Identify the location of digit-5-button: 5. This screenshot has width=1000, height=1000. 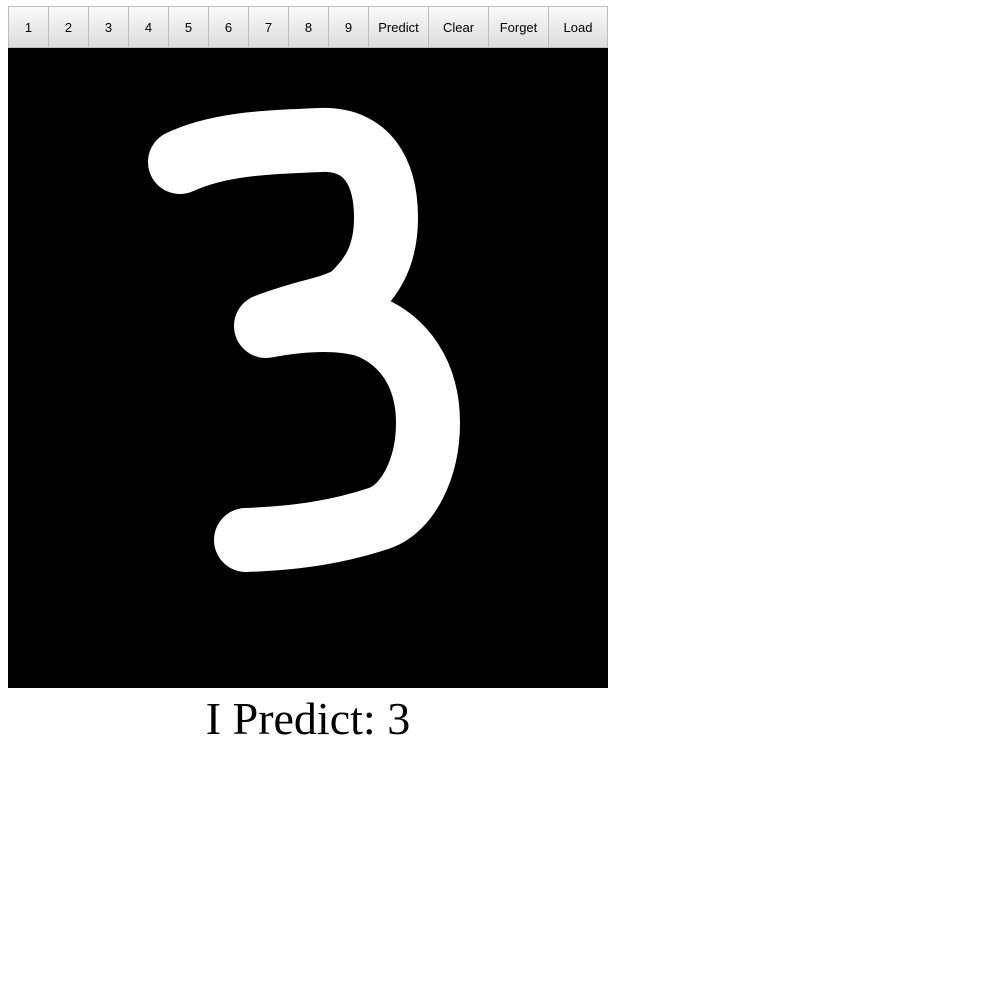
(188, 27).